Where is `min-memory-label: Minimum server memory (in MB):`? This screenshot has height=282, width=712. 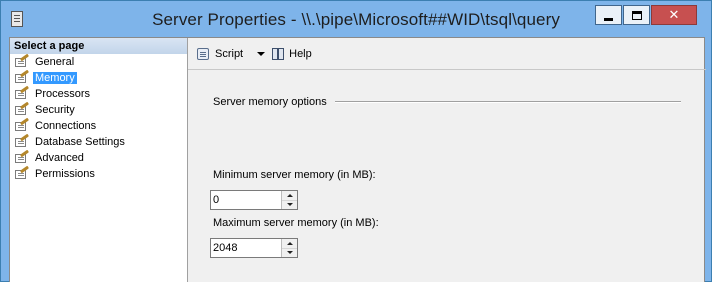 min-memory-label: Minimum server memory (in MB): is located at coordinates (294, 175).